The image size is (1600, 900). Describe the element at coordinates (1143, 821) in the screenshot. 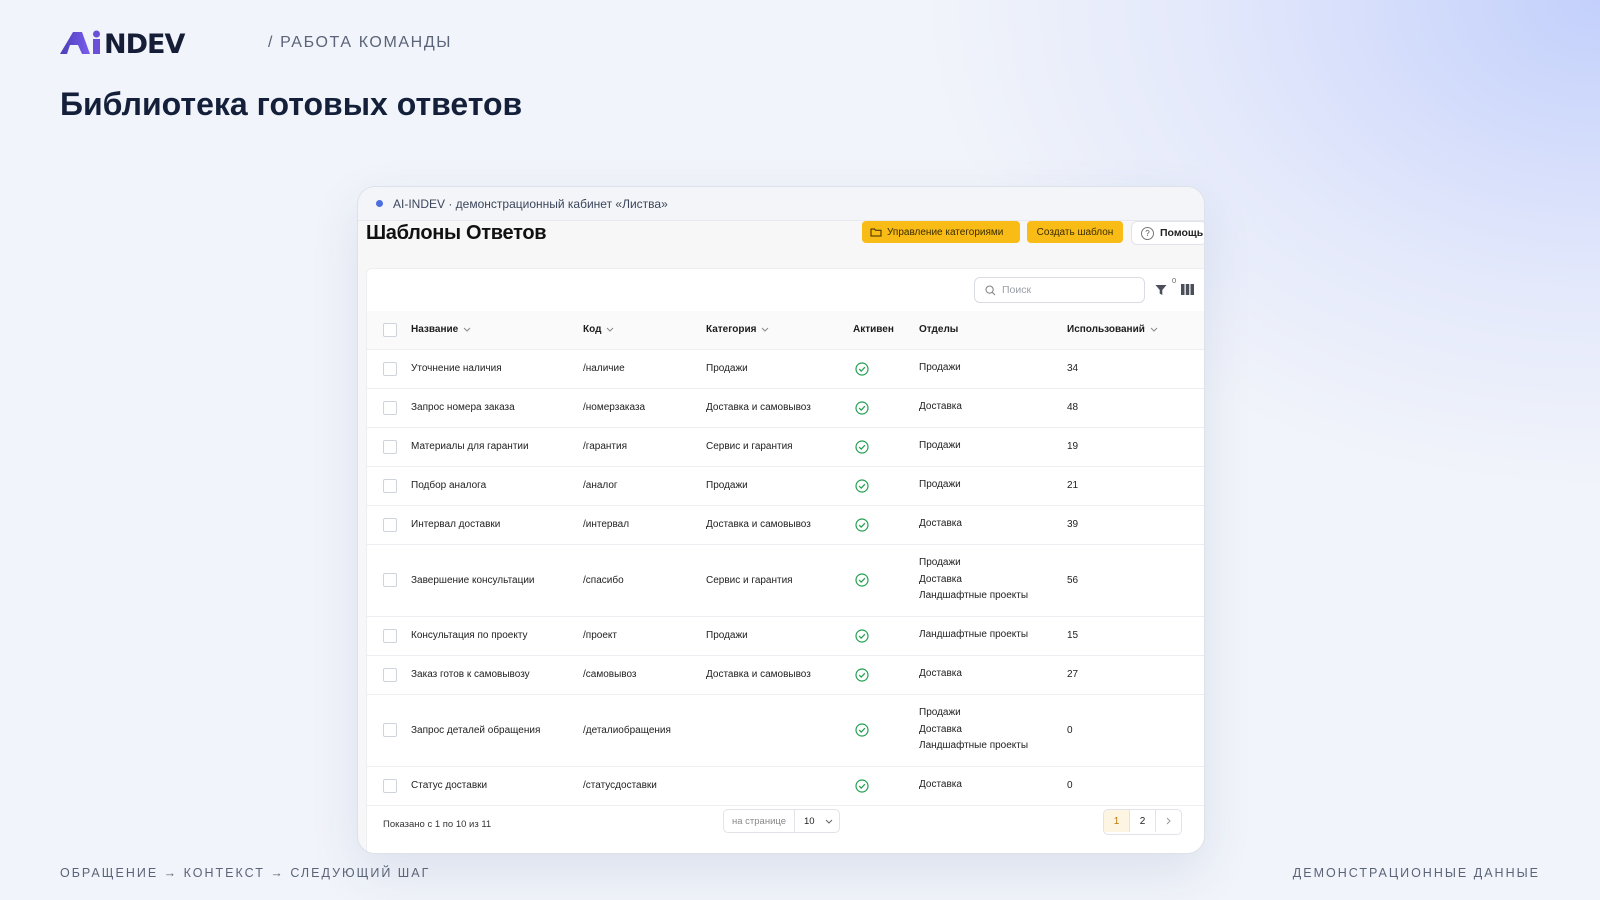

I see `page-button-2: 2` at that location.